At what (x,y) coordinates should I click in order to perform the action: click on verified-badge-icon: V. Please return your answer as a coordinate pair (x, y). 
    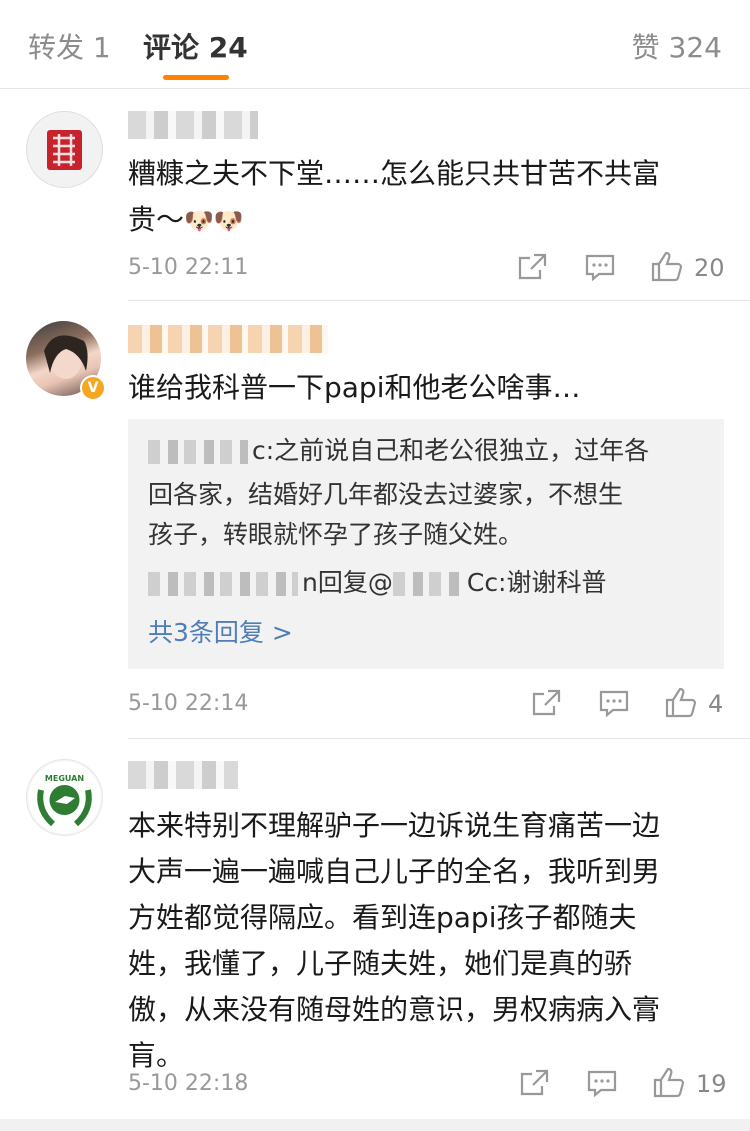
    Looking at the image, I should click on (93, 388).